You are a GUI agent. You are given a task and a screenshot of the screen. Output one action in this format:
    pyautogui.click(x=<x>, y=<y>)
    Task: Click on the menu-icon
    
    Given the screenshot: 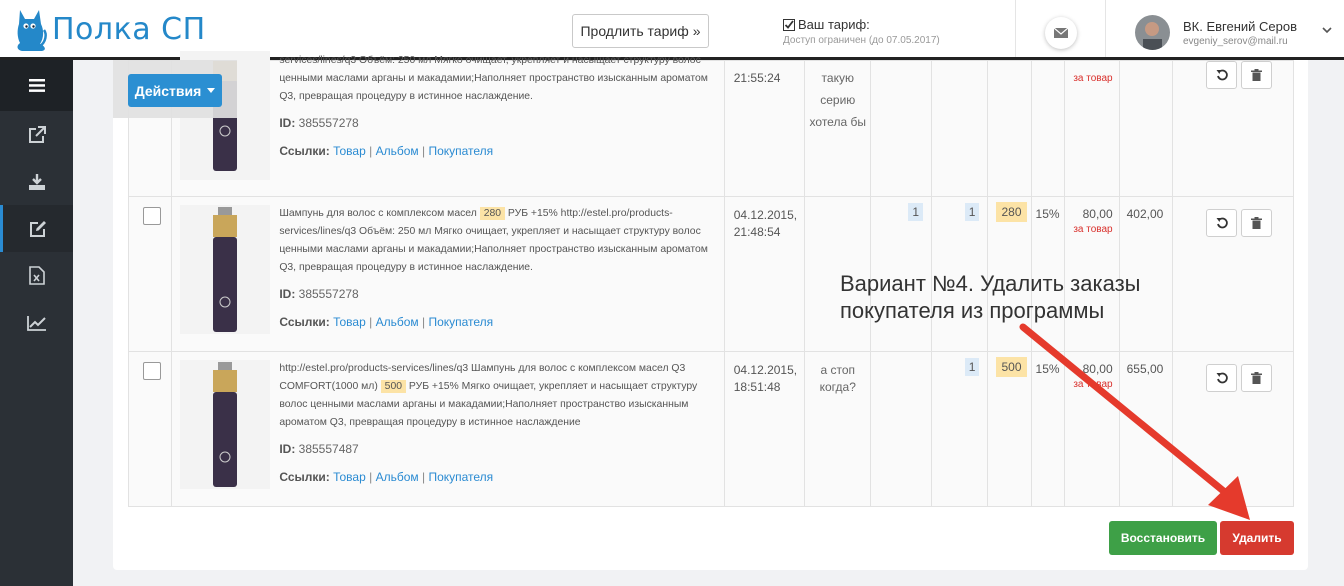 What is the action you would take?
    pyautogui.click(x=36, y=85)
    